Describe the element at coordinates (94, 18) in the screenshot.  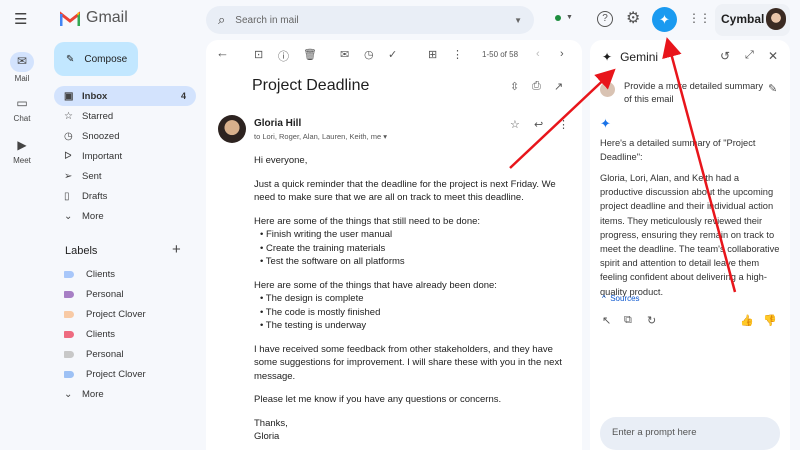
I see `gmail-logo: Gmail` at that location.